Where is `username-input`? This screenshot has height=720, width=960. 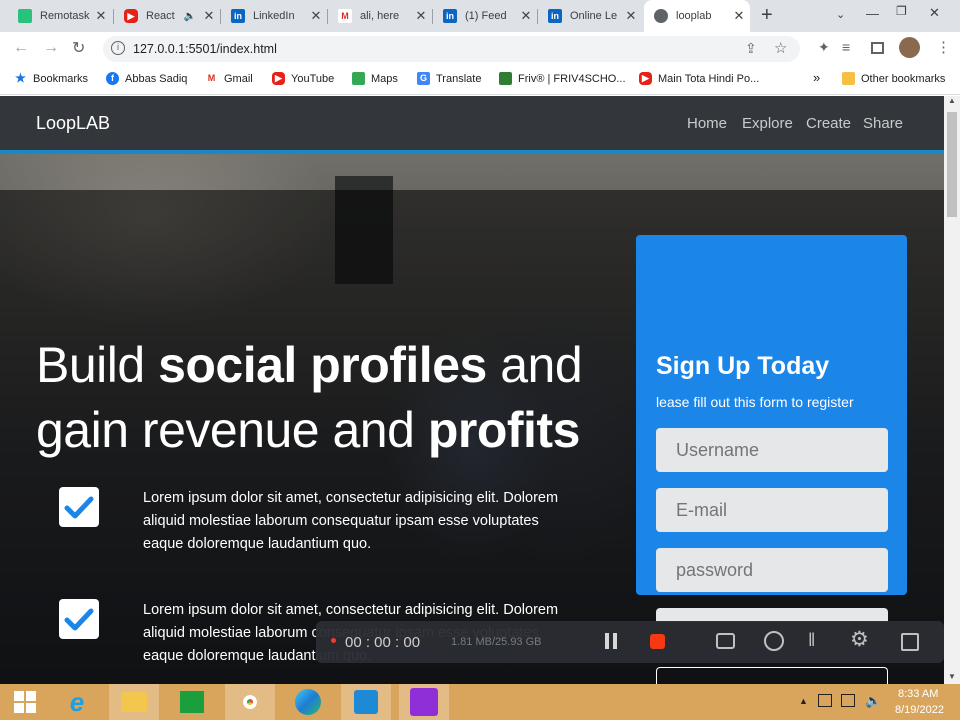
username-input is located at coordinates (772, 450).